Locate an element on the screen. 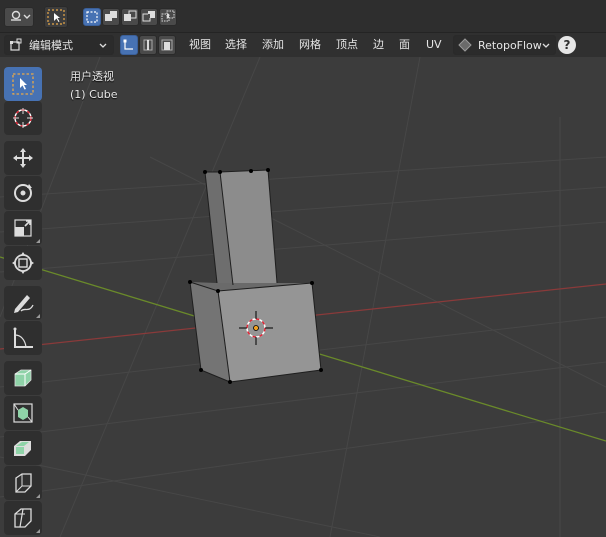  bevel-icon is located at coordinates (23, 483).